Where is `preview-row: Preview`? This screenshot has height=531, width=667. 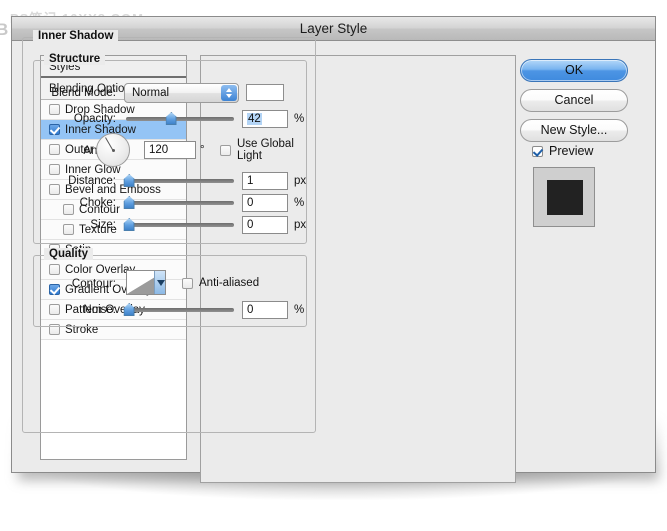 preview-row: Preview is located at coordinates (562, 151).